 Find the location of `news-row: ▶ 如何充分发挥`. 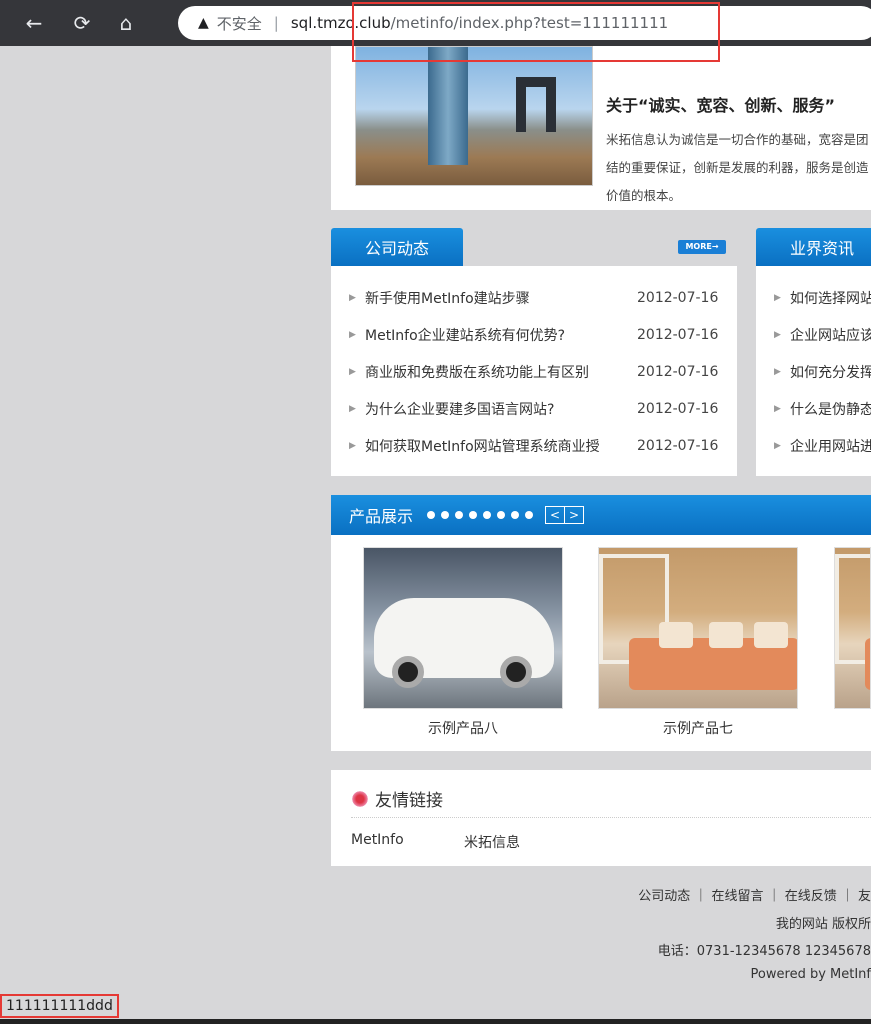

news-row: ▶ 如何充分发挥 is located at coordinates (821, 371).